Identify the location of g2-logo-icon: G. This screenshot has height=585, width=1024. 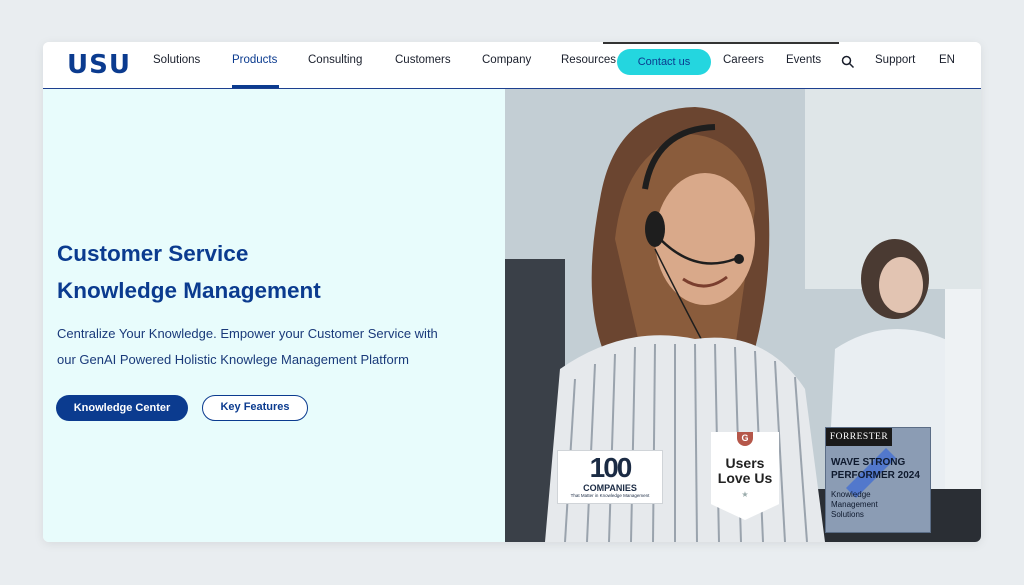
(745, 439).